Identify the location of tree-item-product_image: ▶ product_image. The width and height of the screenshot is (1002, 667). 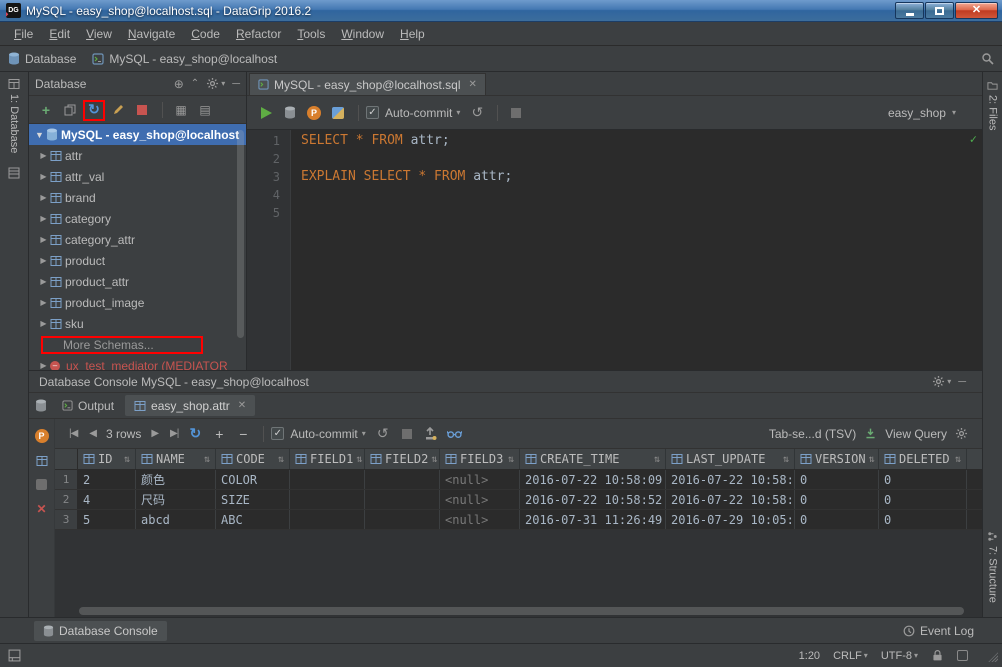
(137, 302).